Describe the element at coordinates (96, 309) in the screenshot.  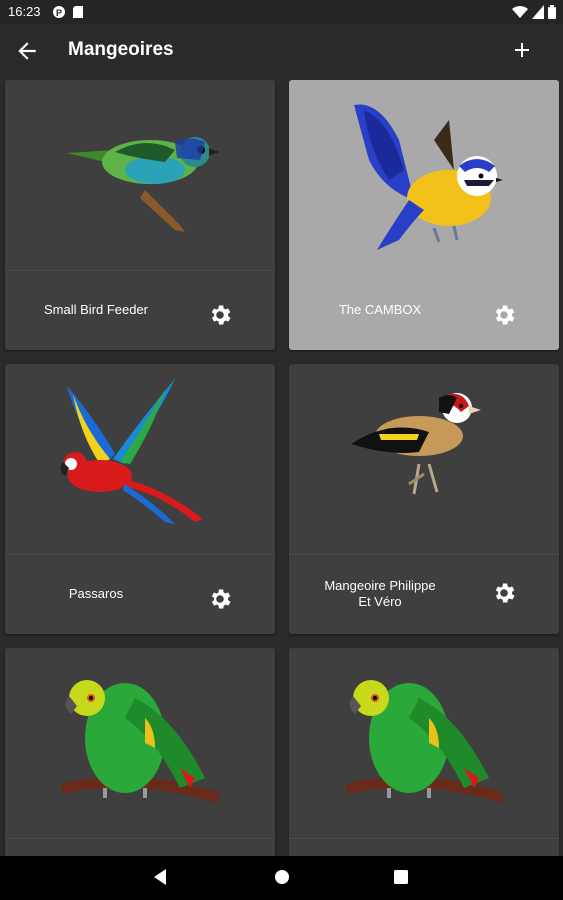
I see `feeder-name: Small Bird Feeder` at that location.